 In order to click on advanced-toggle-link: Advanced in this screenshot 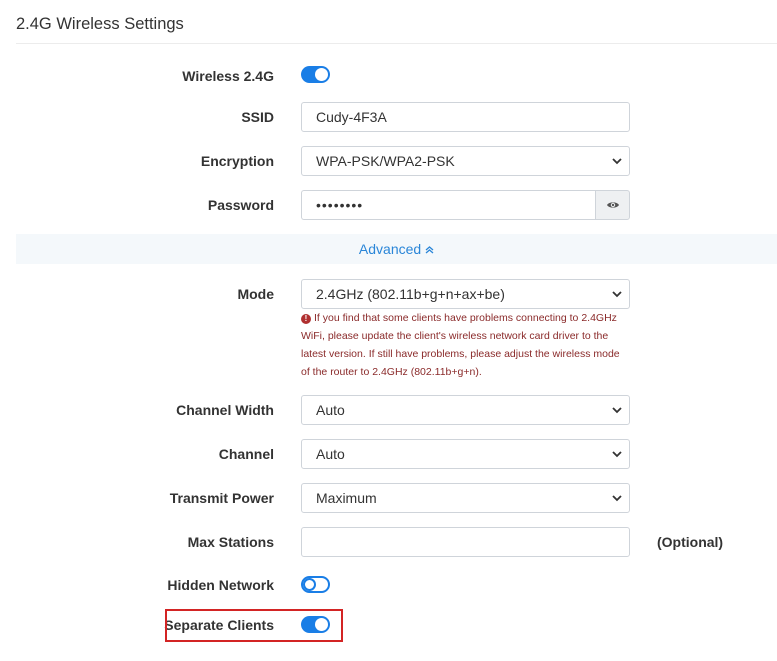, I will do `click(396, 249)`.